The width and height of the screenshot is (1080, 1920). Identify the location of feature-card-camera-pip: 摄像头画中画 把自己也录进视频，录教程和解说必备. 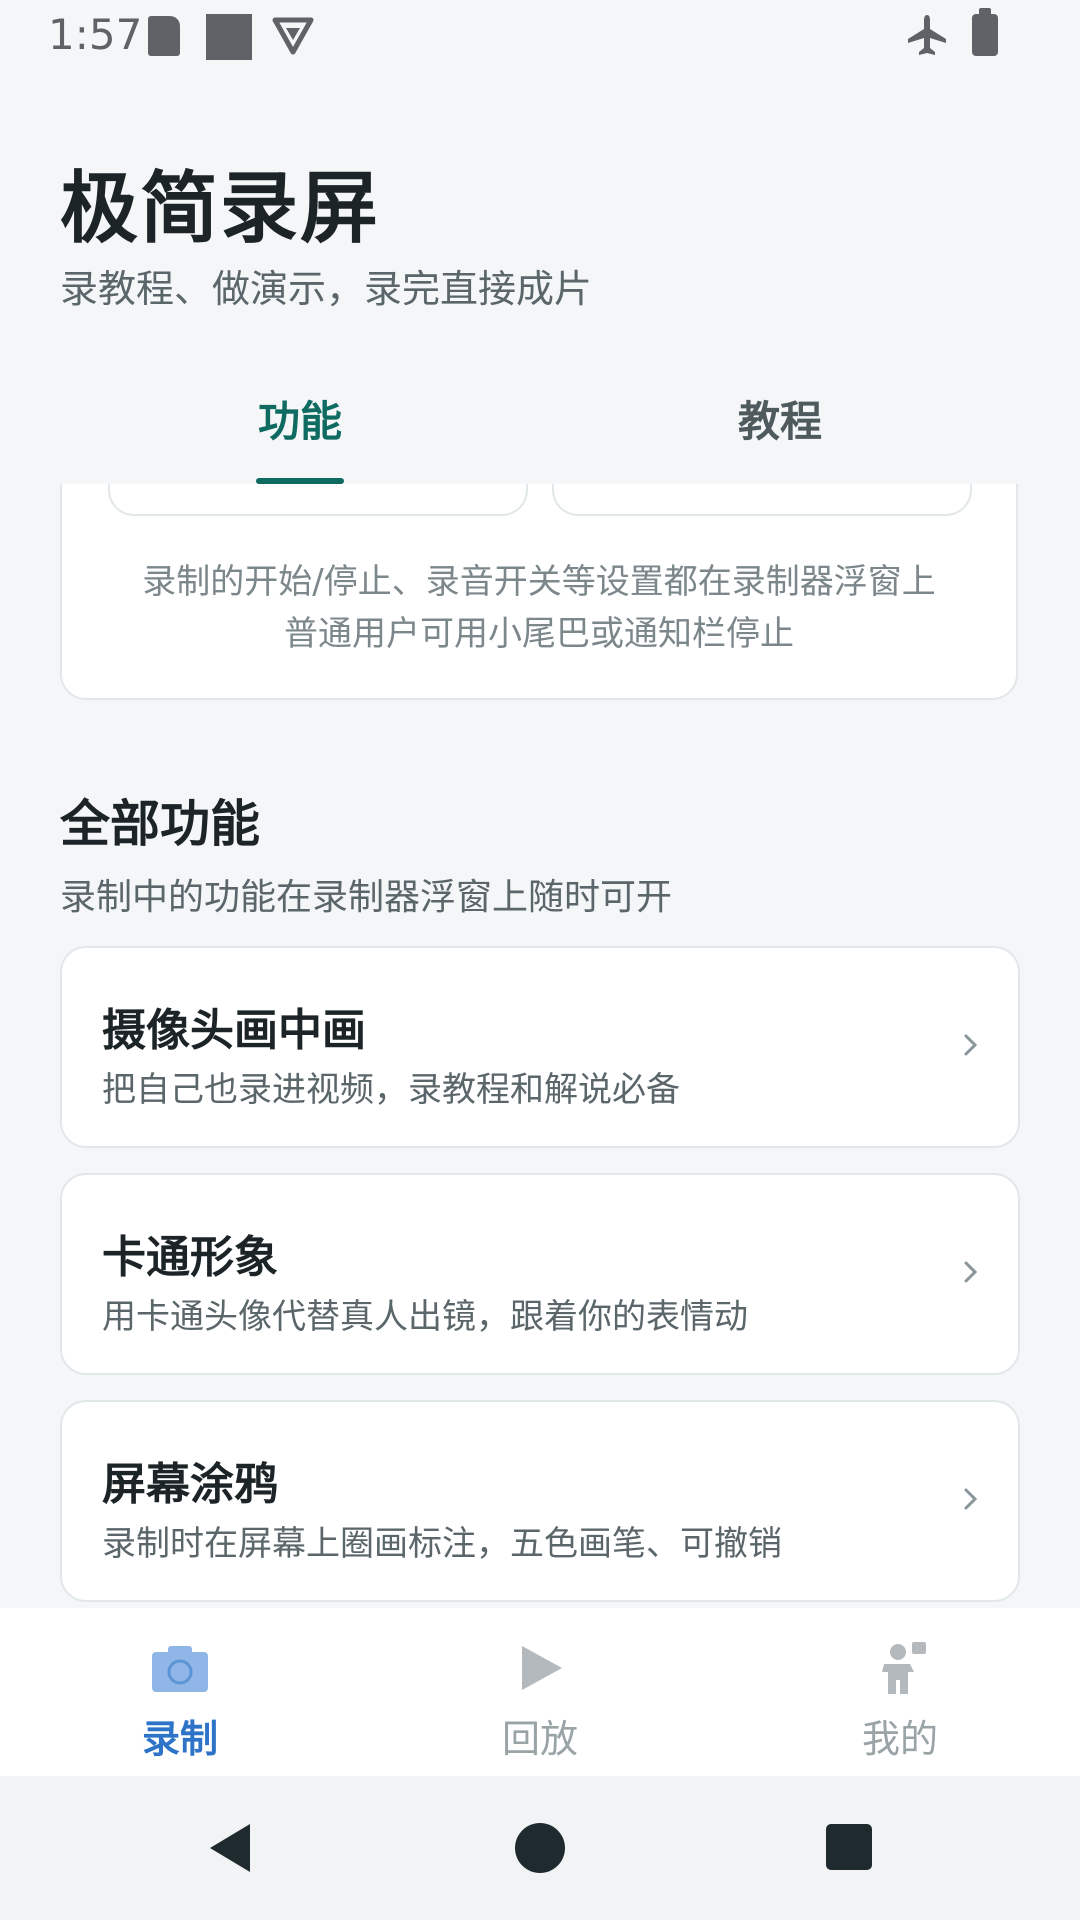
(540, 1047).